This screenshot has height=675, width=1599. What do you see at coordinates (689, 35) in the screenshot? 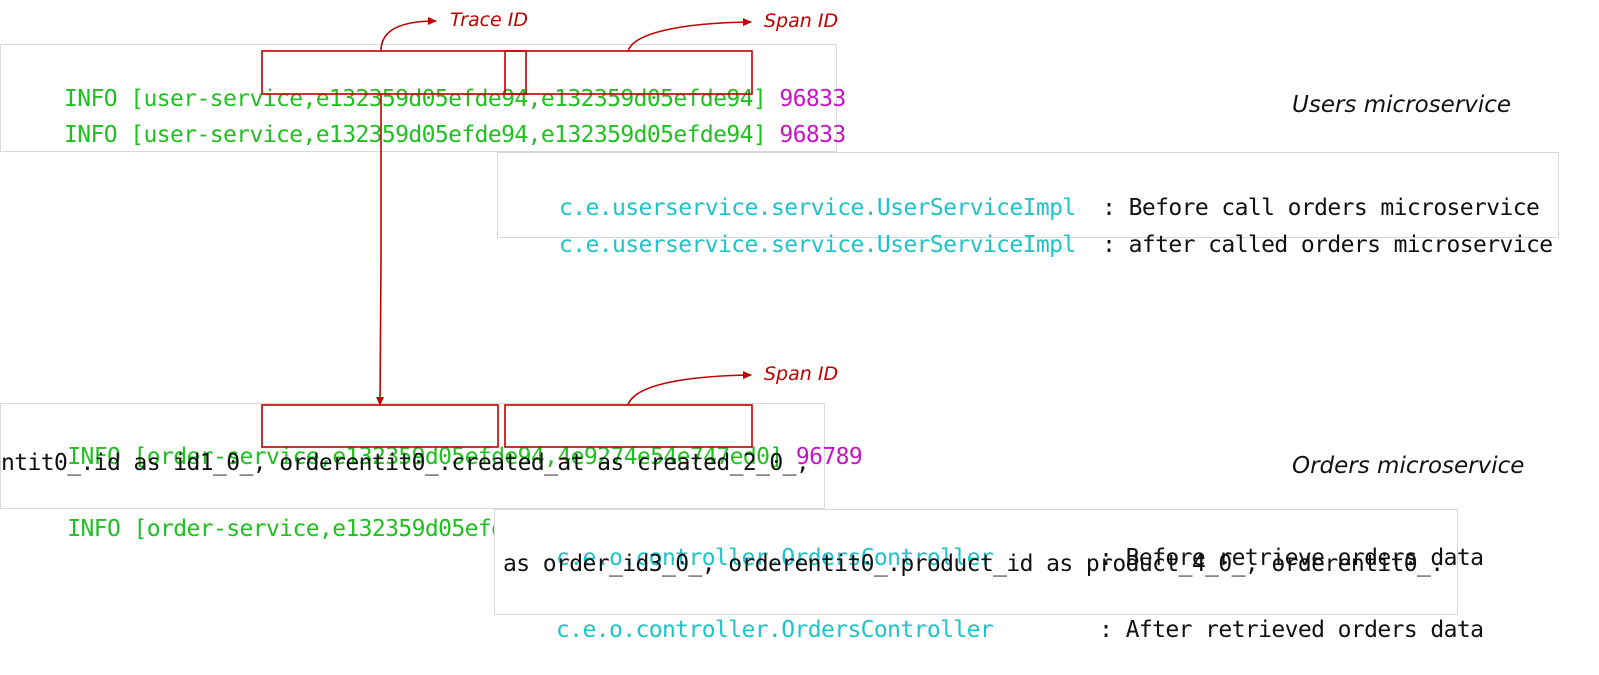
I see `span-id-arrow-top` at bounding box center [689, 35].